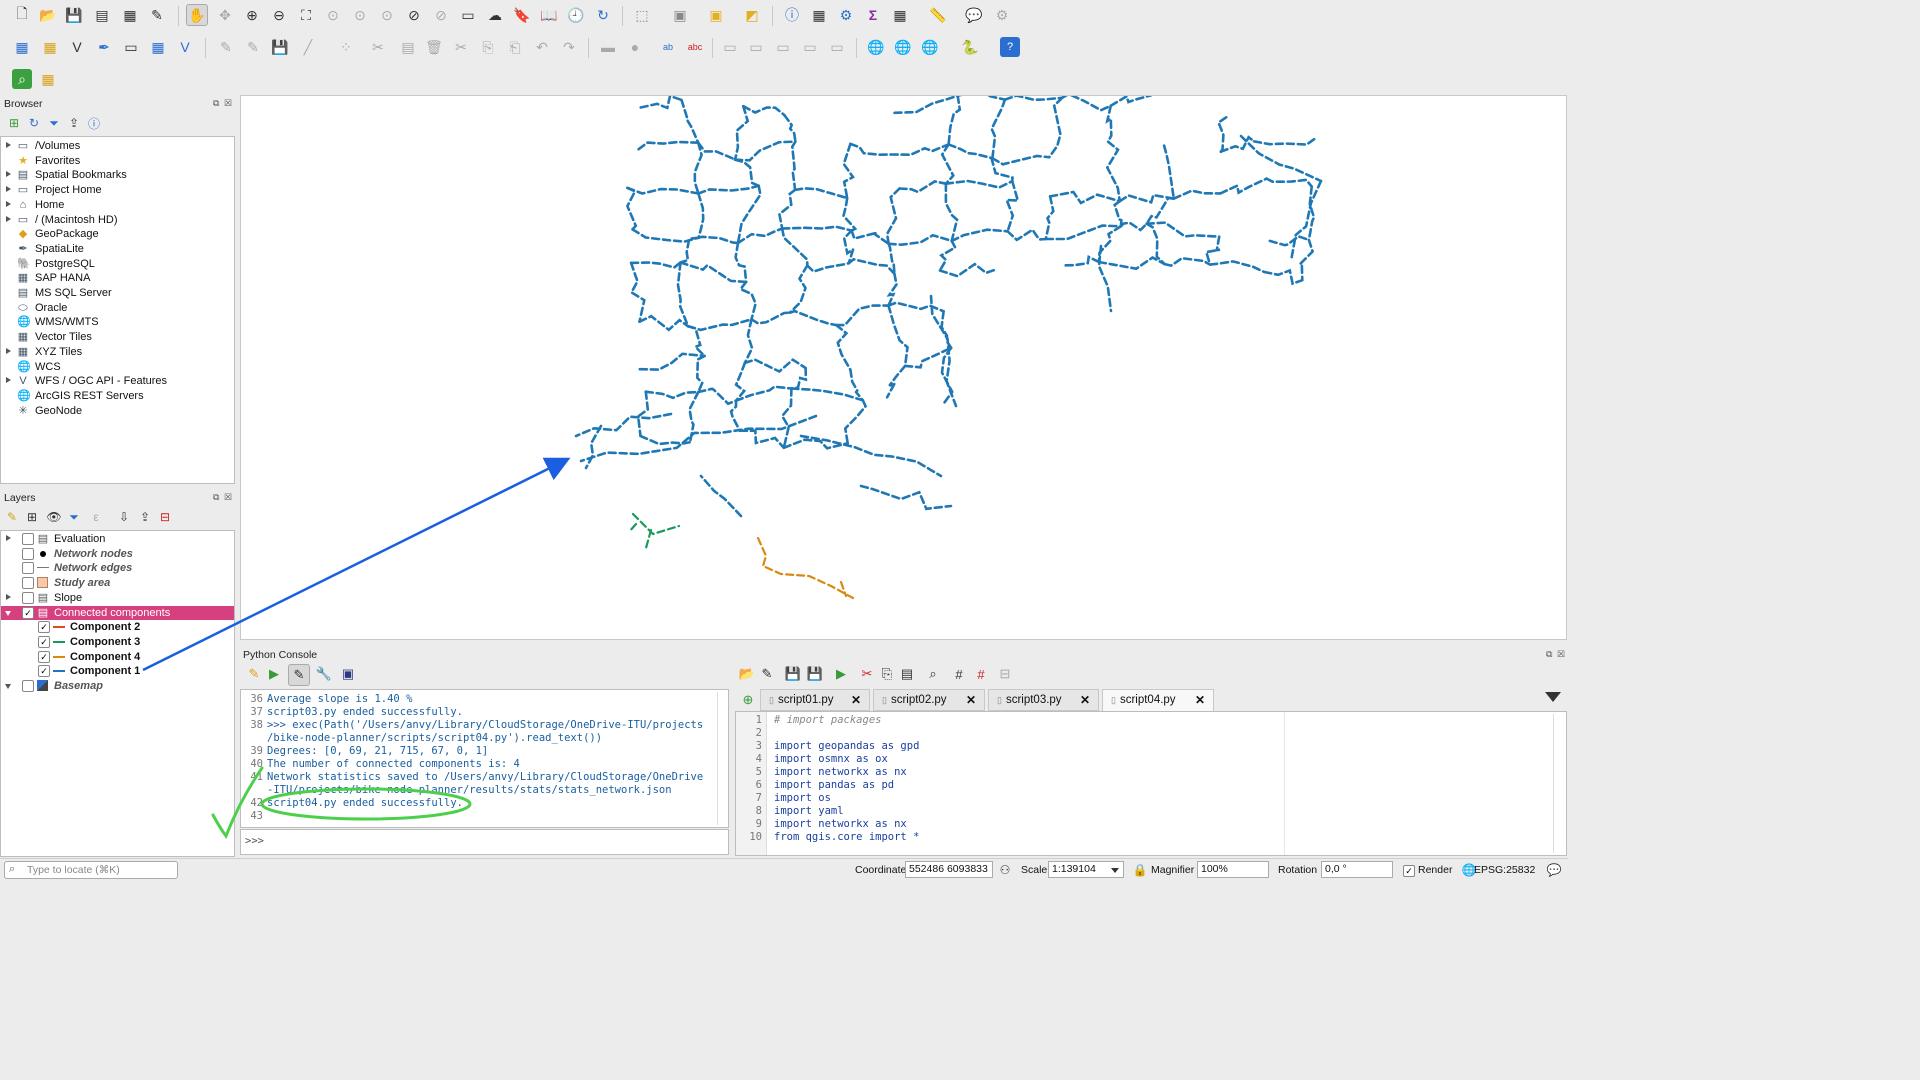 This screenshot has width=1920, height=1080. I want to click on add-spatialite-layer-icon: ✒, so click(104, 47).